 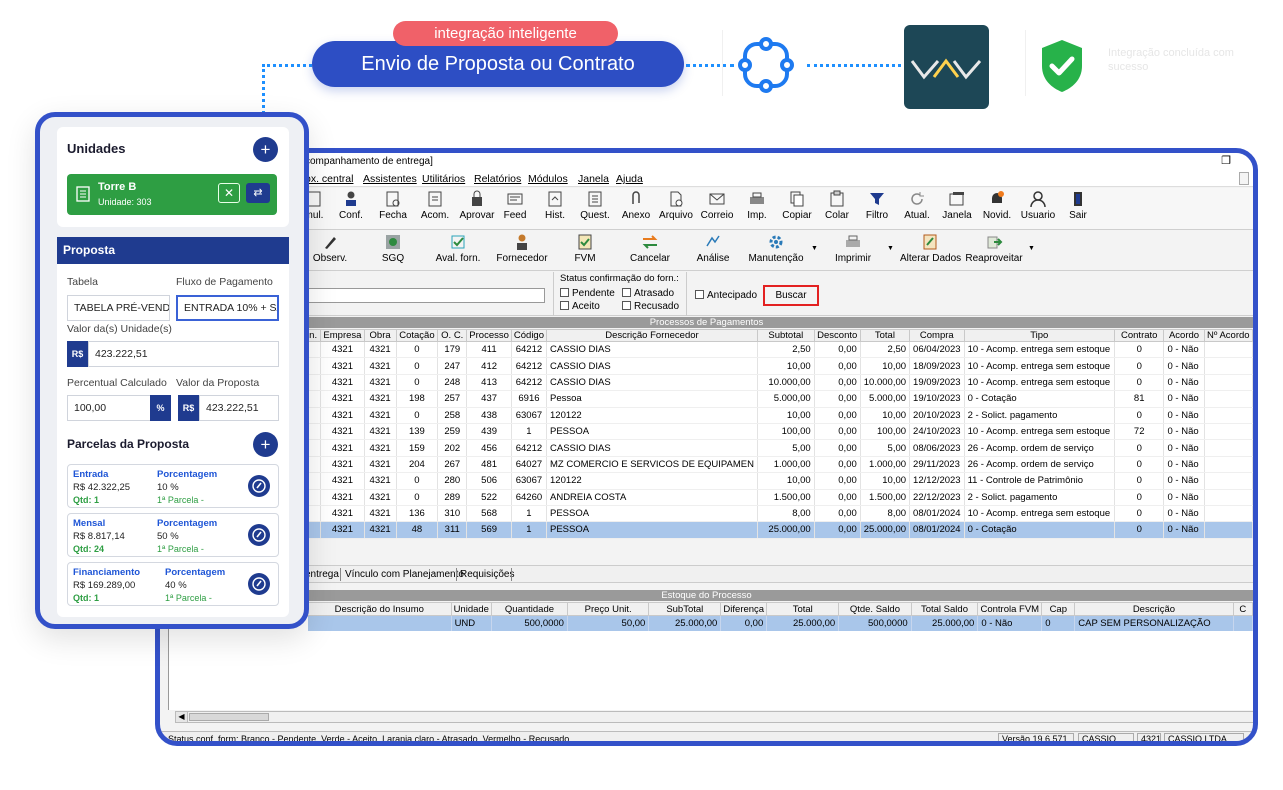 I want to click on pendente-checkbox: Pendente, so click(x=587, y=293).